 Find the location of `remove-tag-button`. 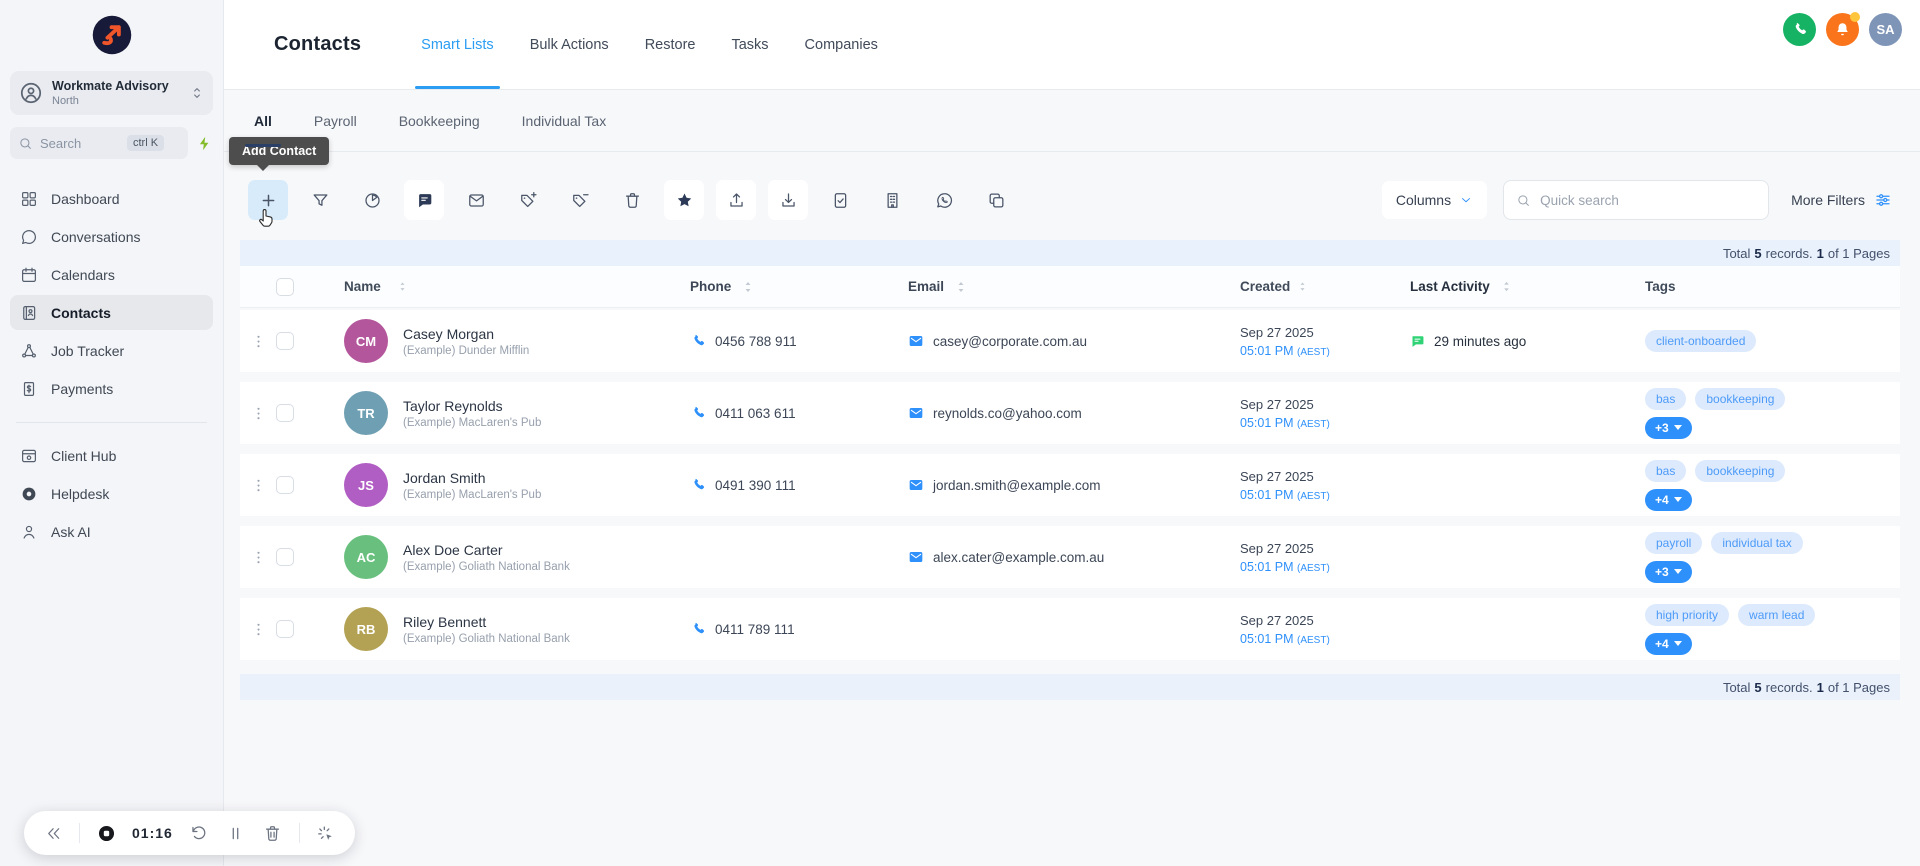

remove-tag-button is located at coordinates (580, 200).